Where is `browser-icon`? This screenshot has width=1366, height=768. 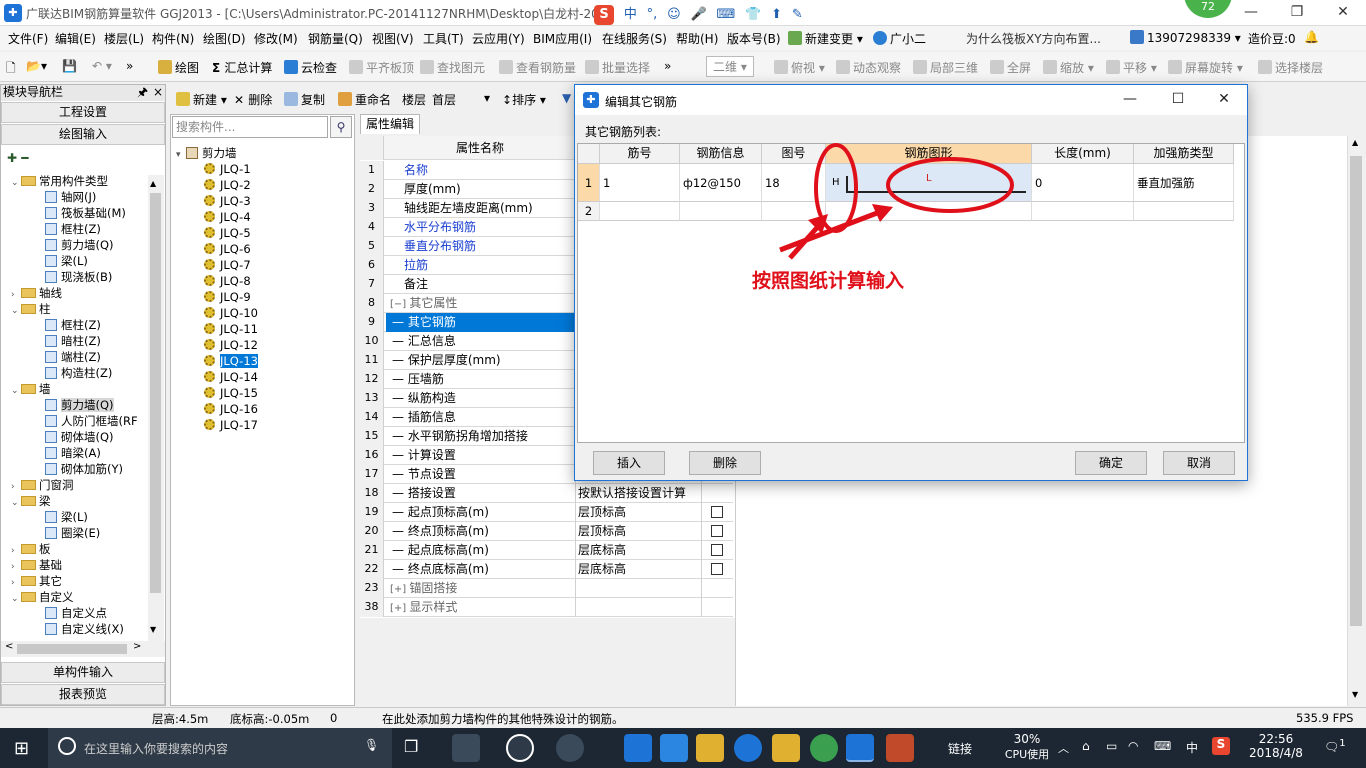
browser-icon is located at coordinates (570, 748).